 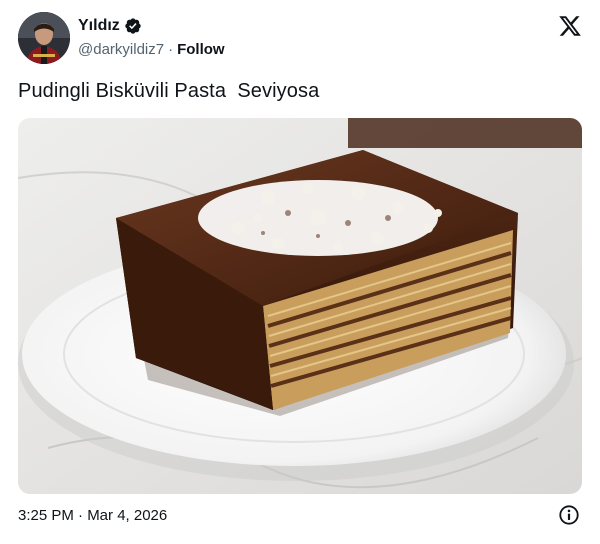 What do you see at coordinates (92, 515) in the screenshot?
I see `timestamp: 3:25 PM · Mar 4, 2026` at bounding box center [92, 515].